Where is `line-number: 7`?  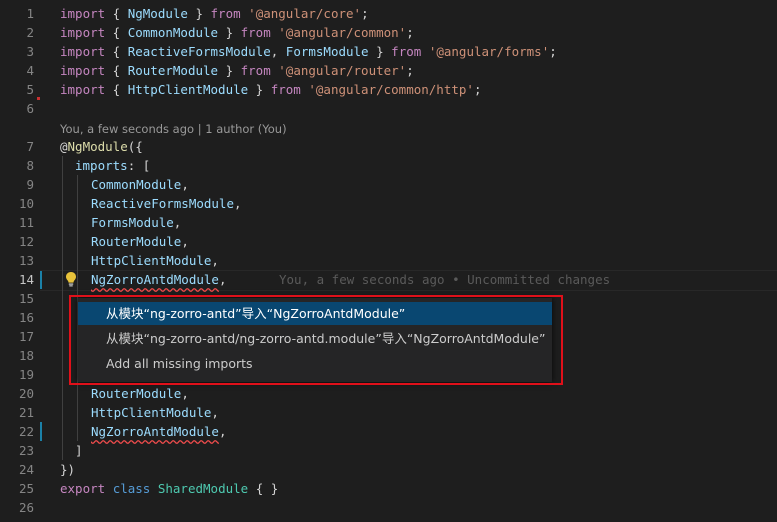 line-number: 7 is located at coordinates (30, 146).